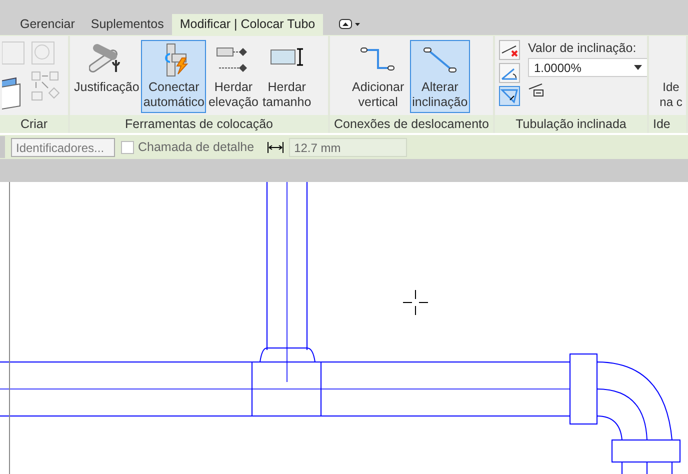 The height and width of the screenshot is (474, 688). Describe the element at coordinates (287, 76) in the screenshot. I see `ribbon-button: Herdar tamanho` at that location.